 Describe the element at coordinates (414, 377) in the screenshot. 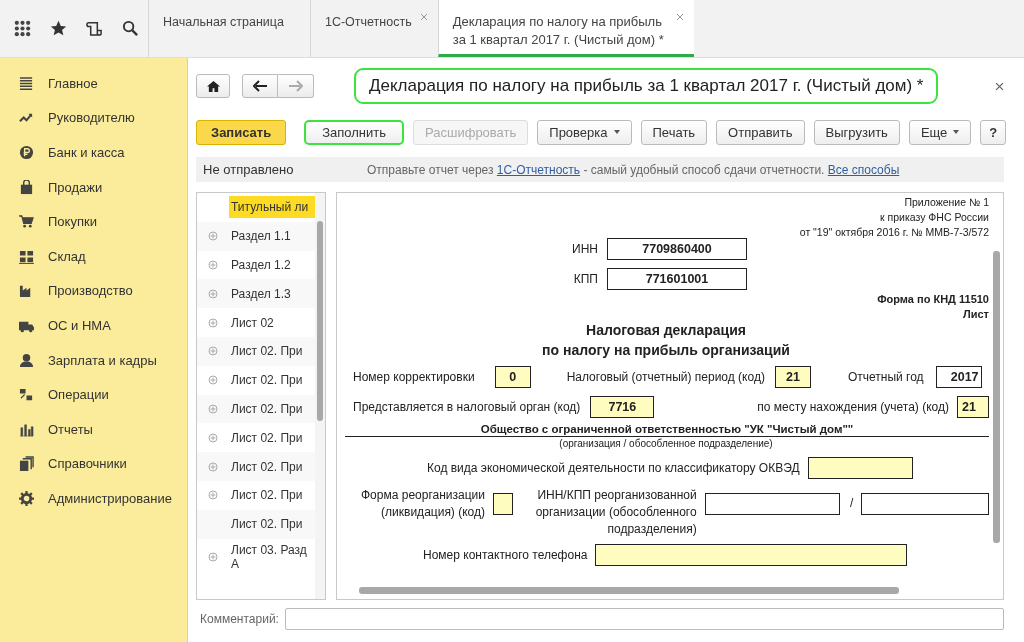

I see `field-label: Номер корректировки` at that location.